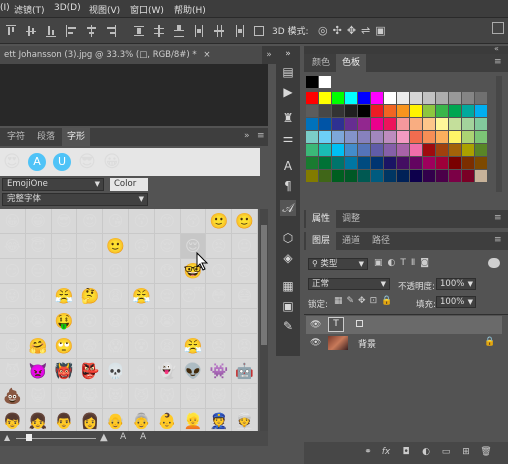 The width and height of the screenshot is (508, 464). I want to click on trash-icon: 🗑, so click(486, 452).